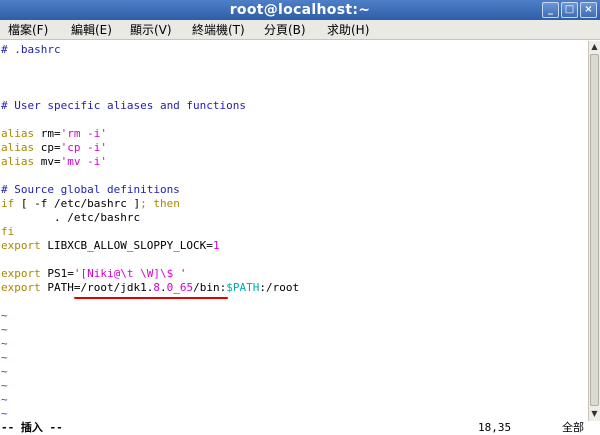  Describe the element at coordinates (71, 217) in the screenshot. I see `code-line: . /etc/bashrc` at that location.